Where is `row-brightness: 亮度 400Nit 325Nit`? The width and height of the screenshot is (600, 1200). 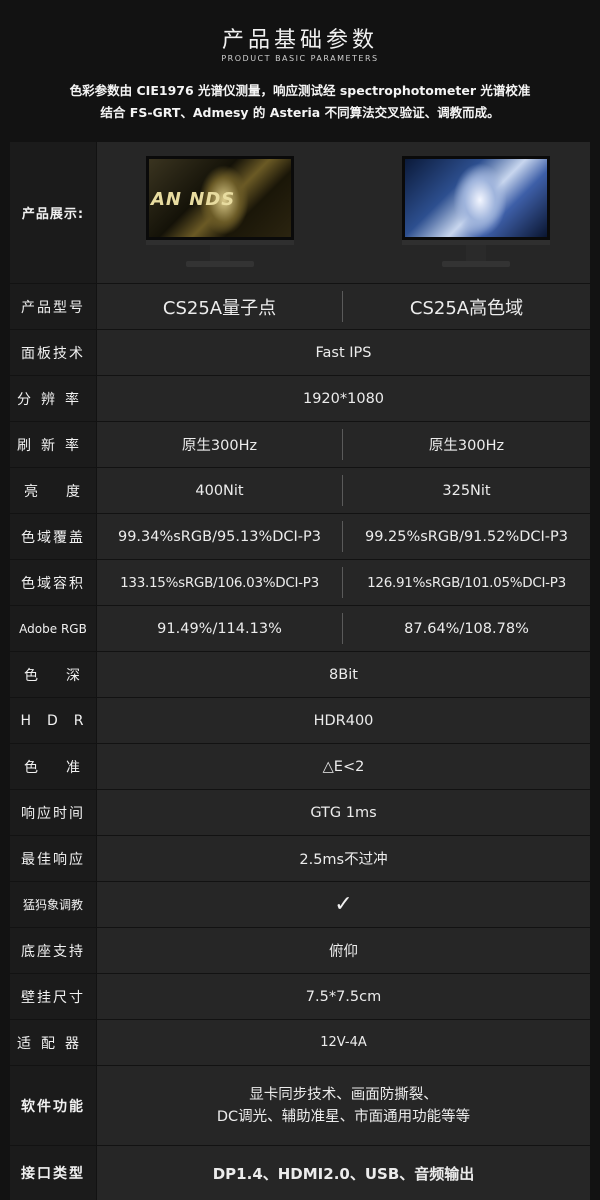
row-brightness: 亮度 400Nit 325Nit is located at coordinates (300, 491).